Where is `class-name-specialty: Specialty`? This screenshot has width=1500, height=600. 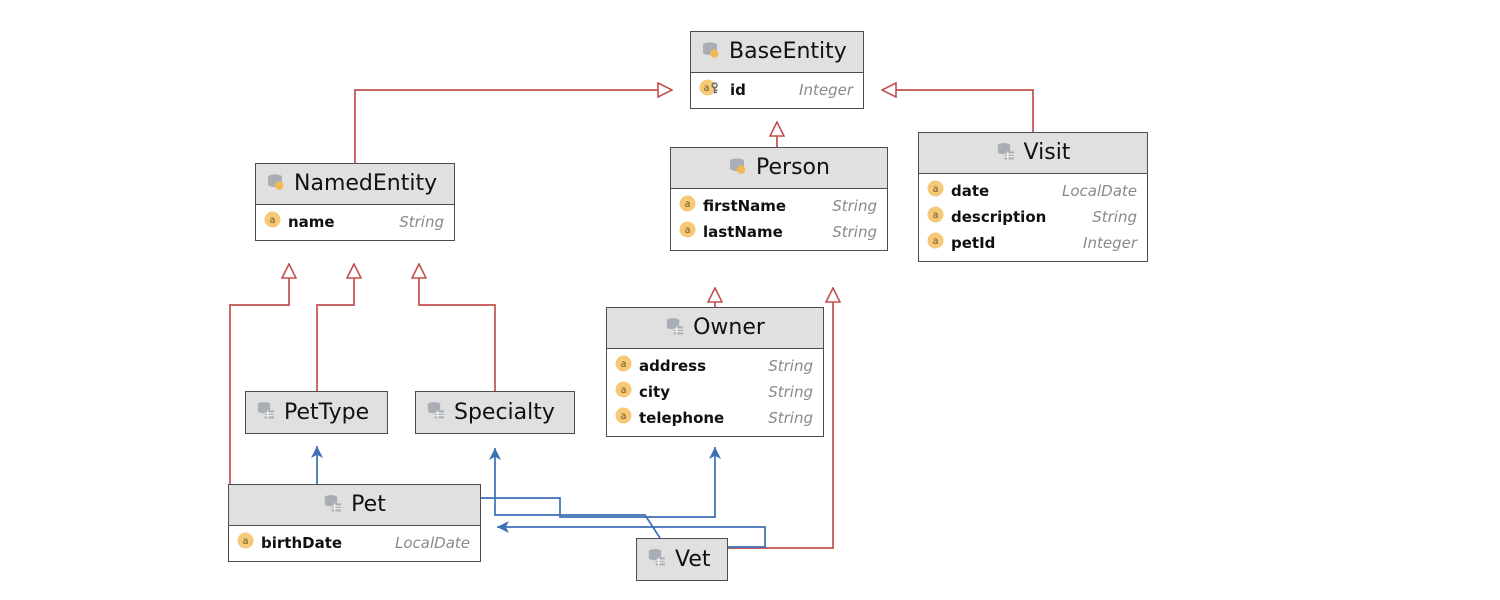
class-name-specialty: Specialty is located at coordinates (504, 412).